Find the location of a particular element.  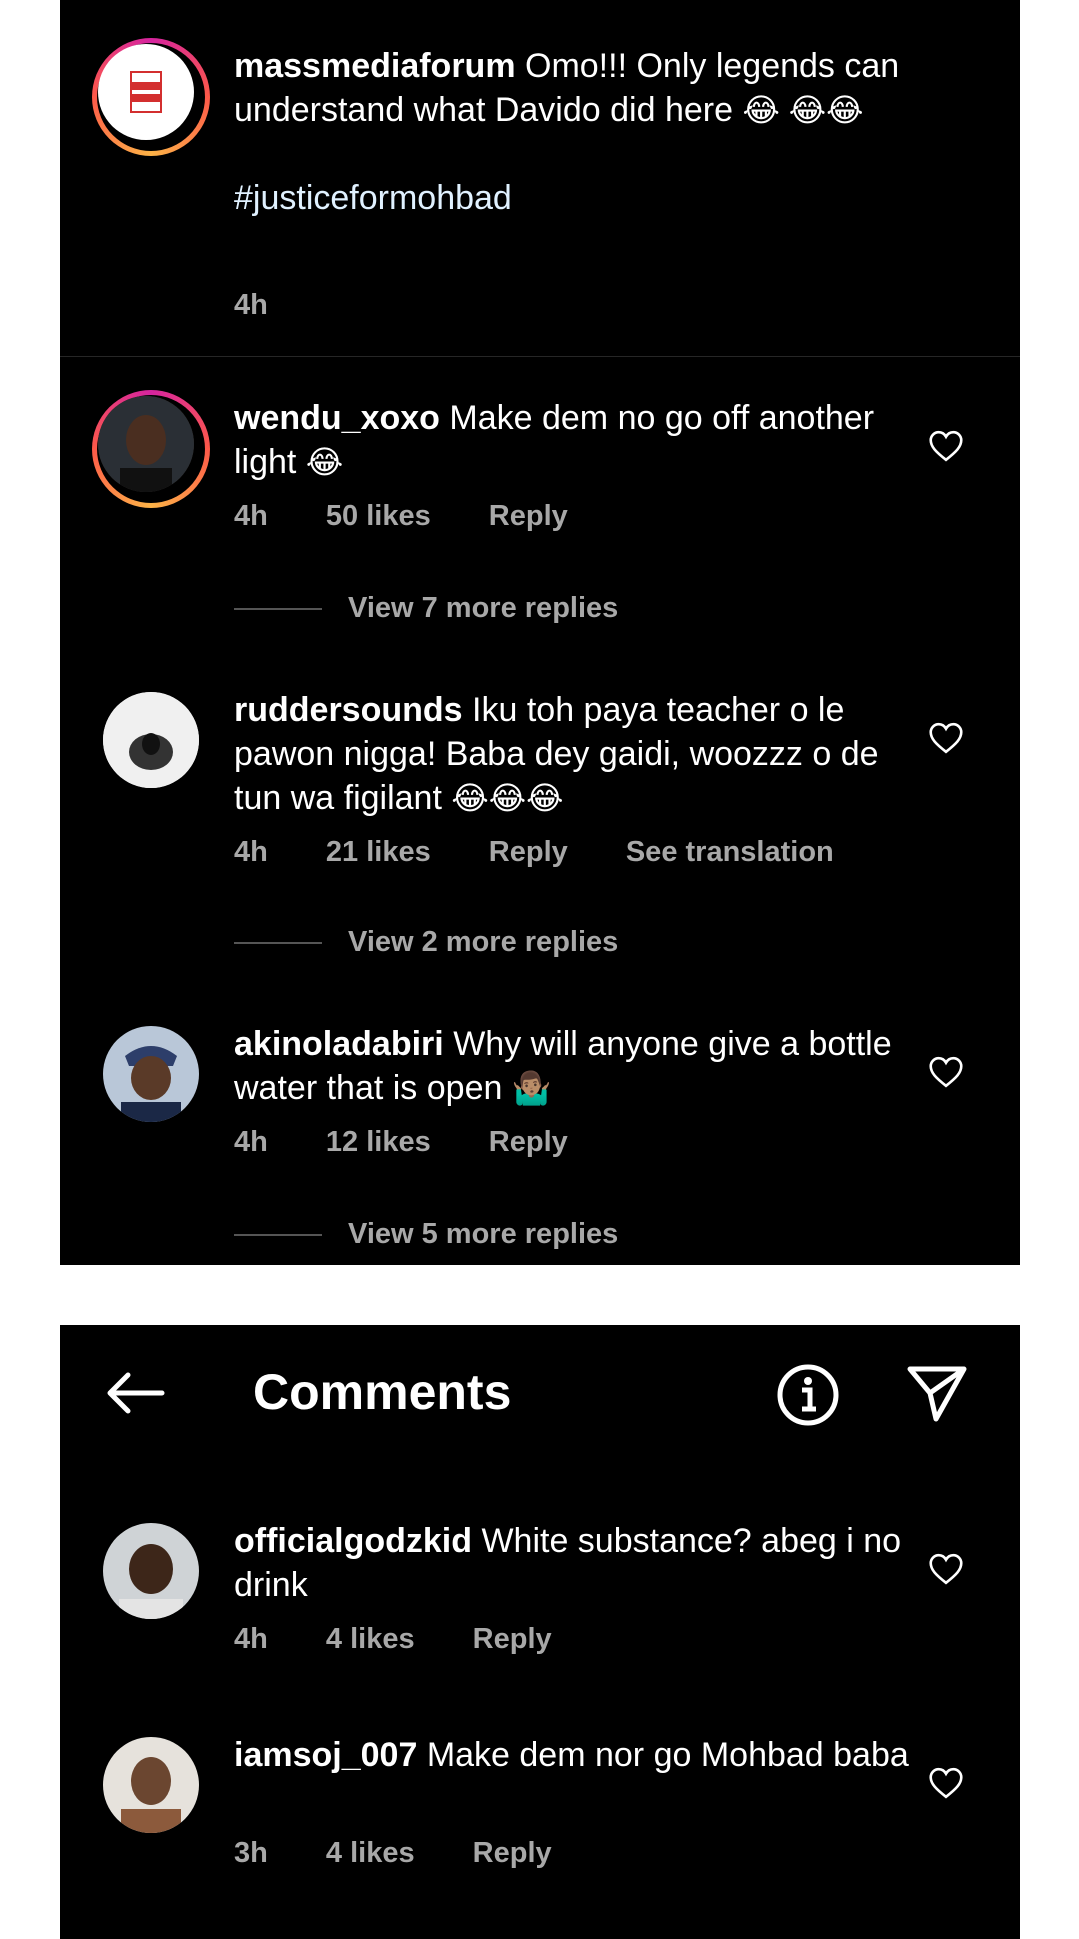

comment-meta: 4h 4 likes Reply is located at coordinates (418, 1639).